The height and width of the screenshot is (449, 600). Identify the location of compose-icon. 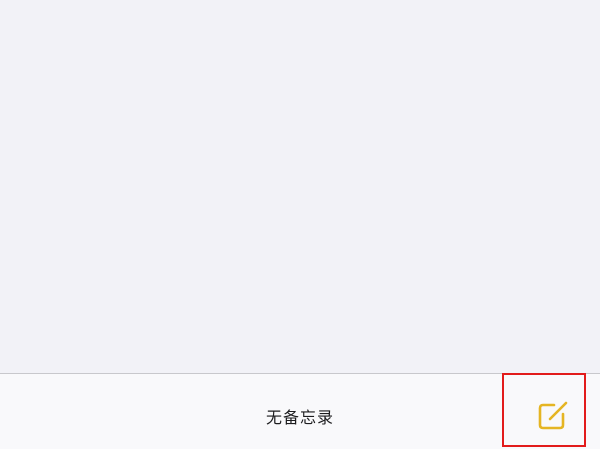
(552, 415).